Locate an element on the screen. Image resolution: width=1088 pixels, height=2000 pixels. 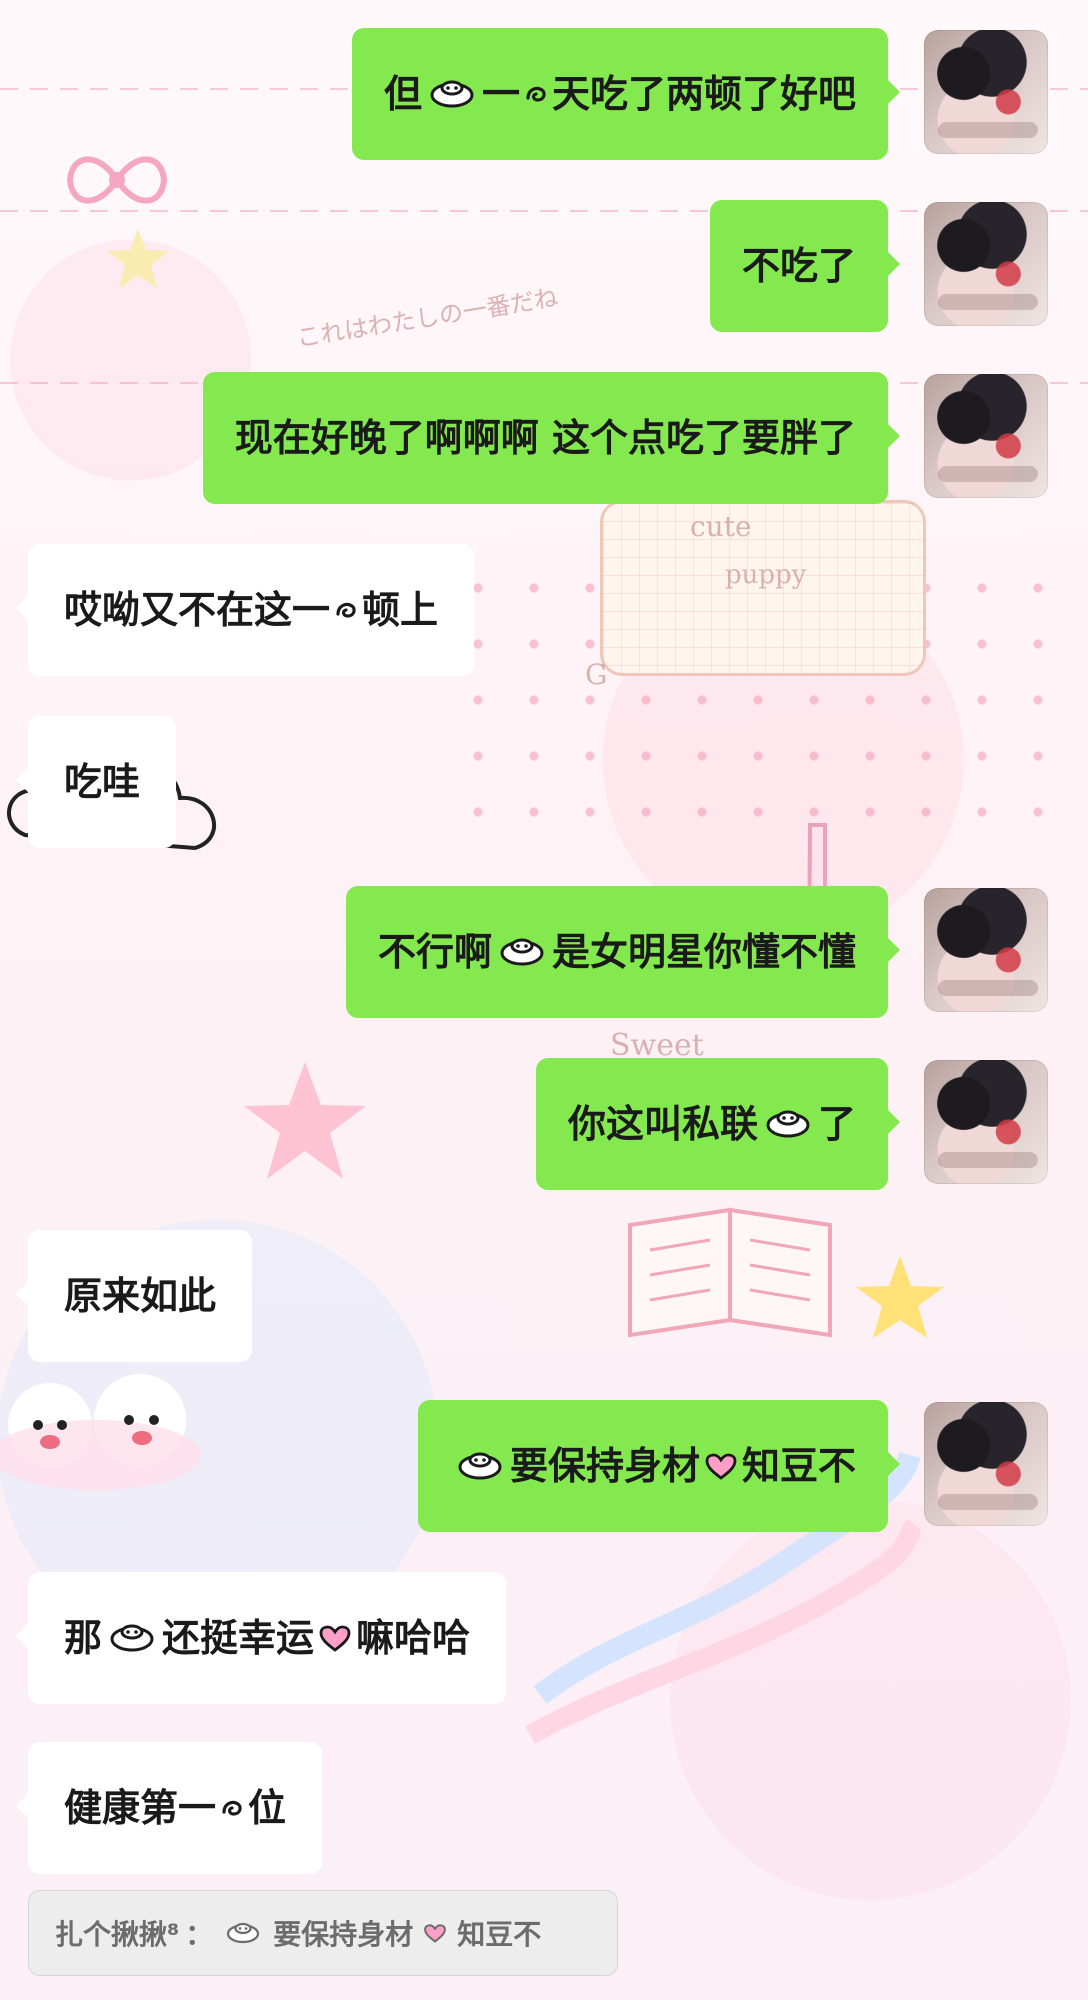
outgoing-message-bubble: 现在好晚了啊啊啊 这个点吃了要胖了 is located at coordinates (551, 438).